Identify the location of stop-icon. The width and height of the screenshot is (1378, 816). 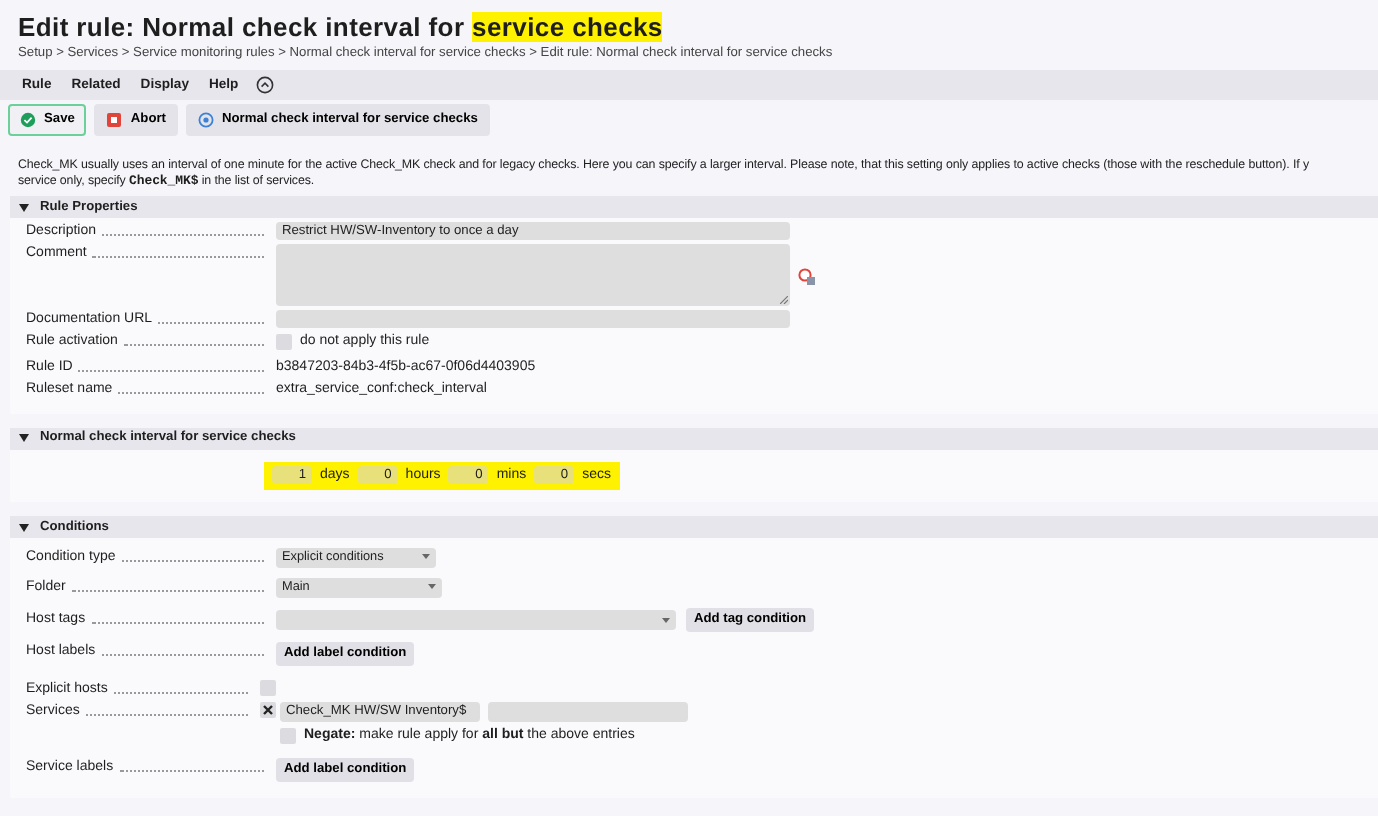
(114, 120).